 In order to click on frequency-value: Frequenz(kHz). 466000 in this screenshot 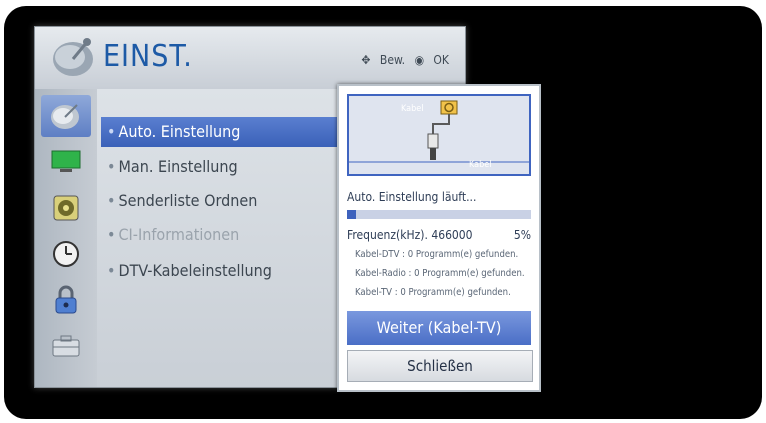, I will do `click(410, 235)`.